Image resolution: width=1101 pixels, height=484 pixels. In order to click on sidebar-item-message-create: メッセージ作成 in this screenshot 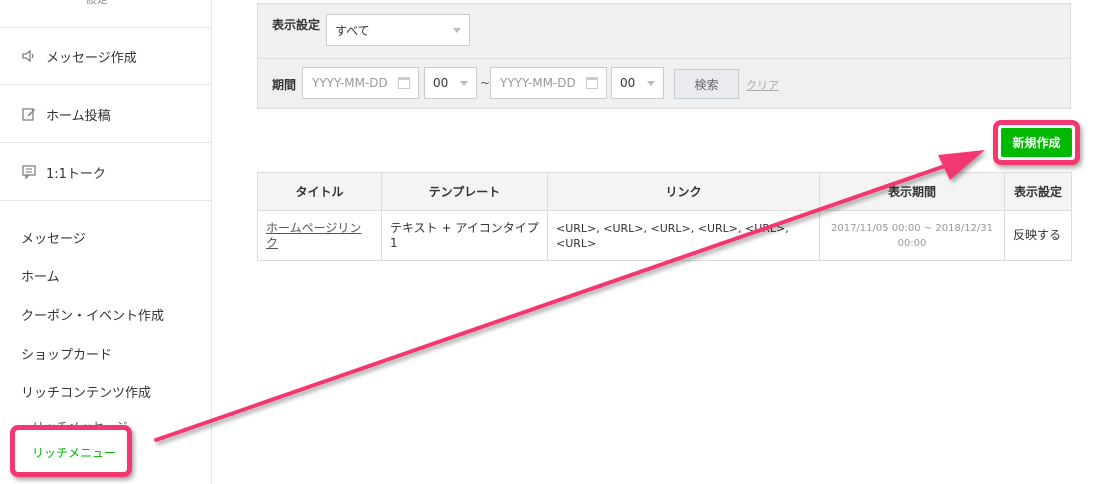, I will do `click(105, 56)`.